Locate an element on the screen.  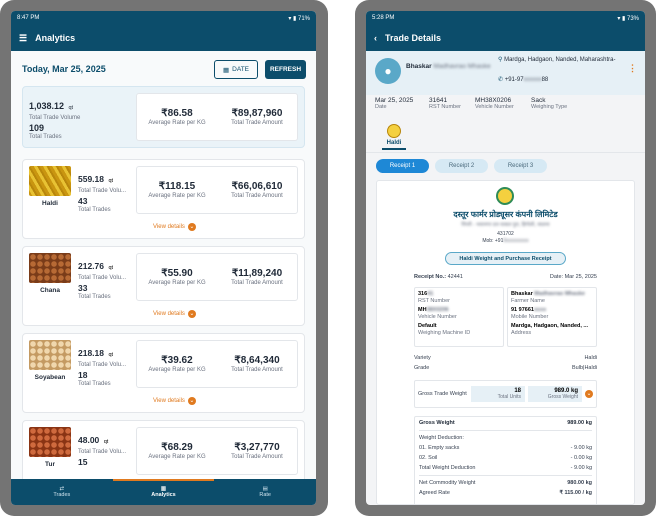
status-time: 5:28 PM is located at coordinates (383, 18).